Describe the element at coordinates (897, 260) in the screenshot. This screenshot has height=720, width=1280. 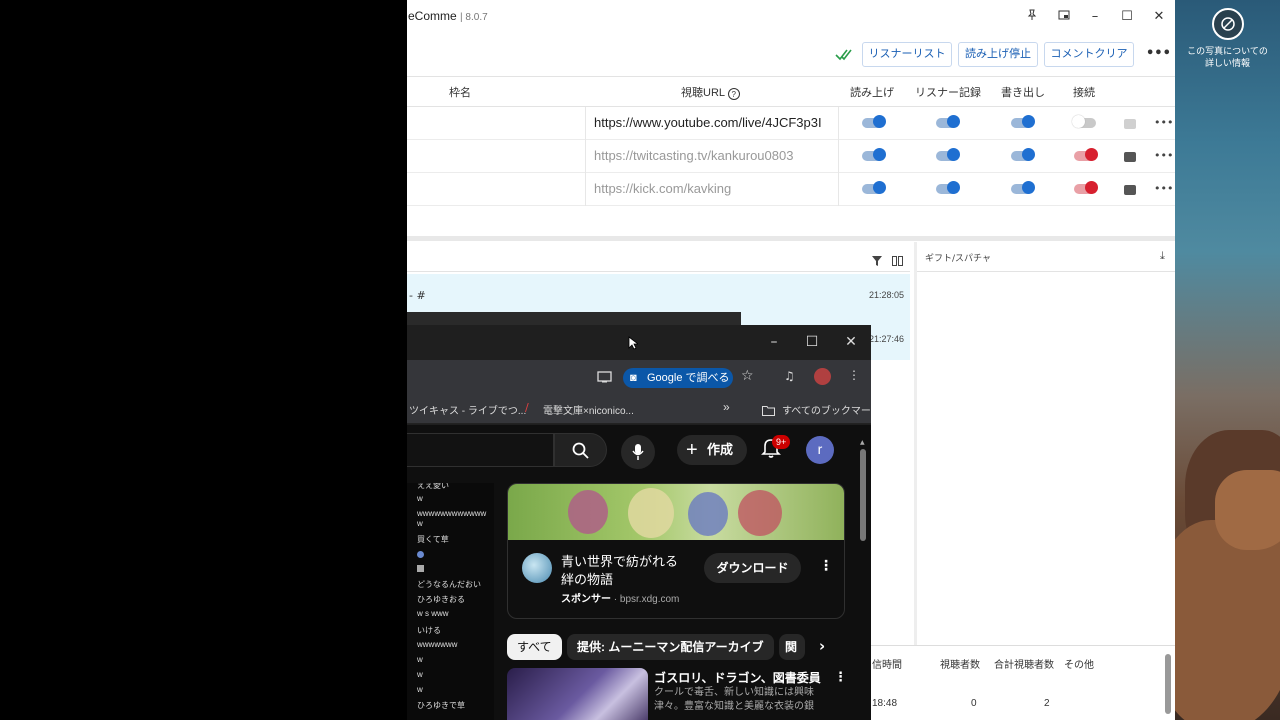
I see `columns-icon` at that location.